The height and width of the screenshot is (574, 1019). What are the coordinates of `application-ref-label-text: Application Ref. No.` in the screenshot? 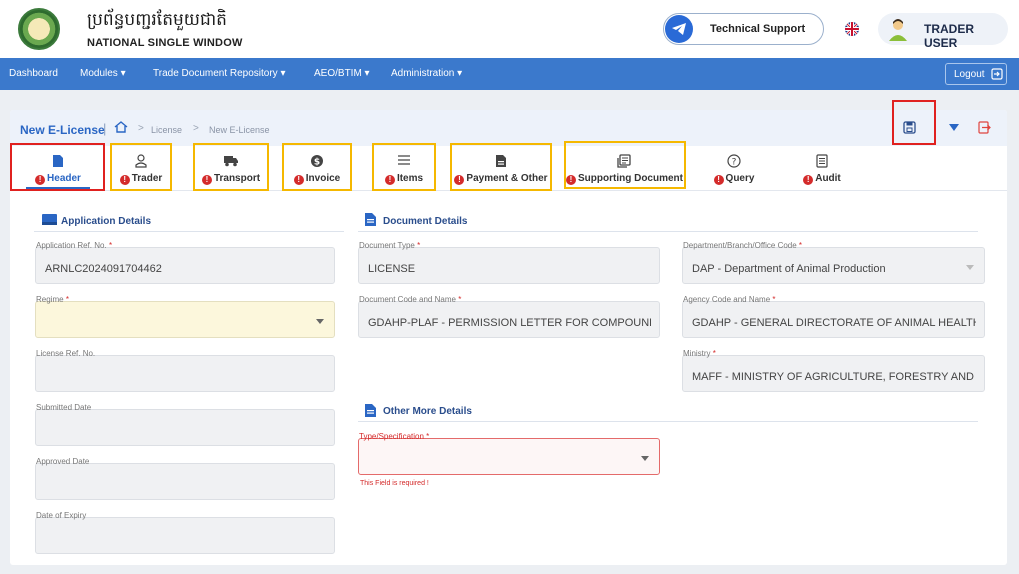 It's located at (71, 245).